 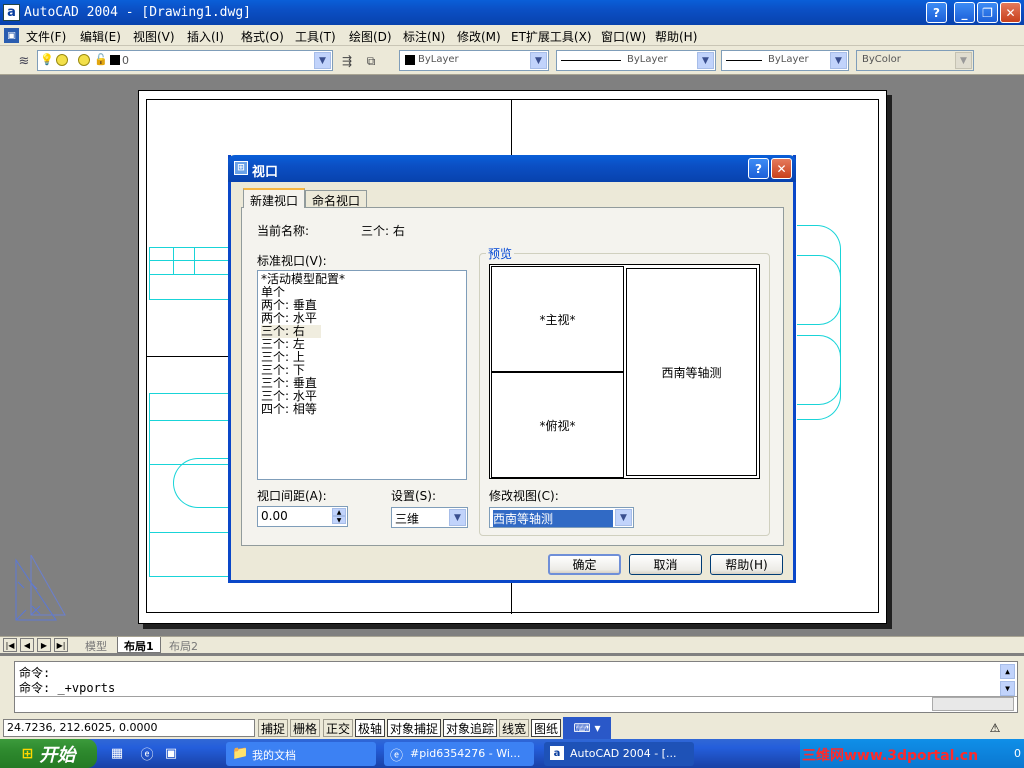 What do you see at coordinates (10, 645) in the screenshot?
I see `first-tab-icon: |◀` at bounding box center [10, 645].